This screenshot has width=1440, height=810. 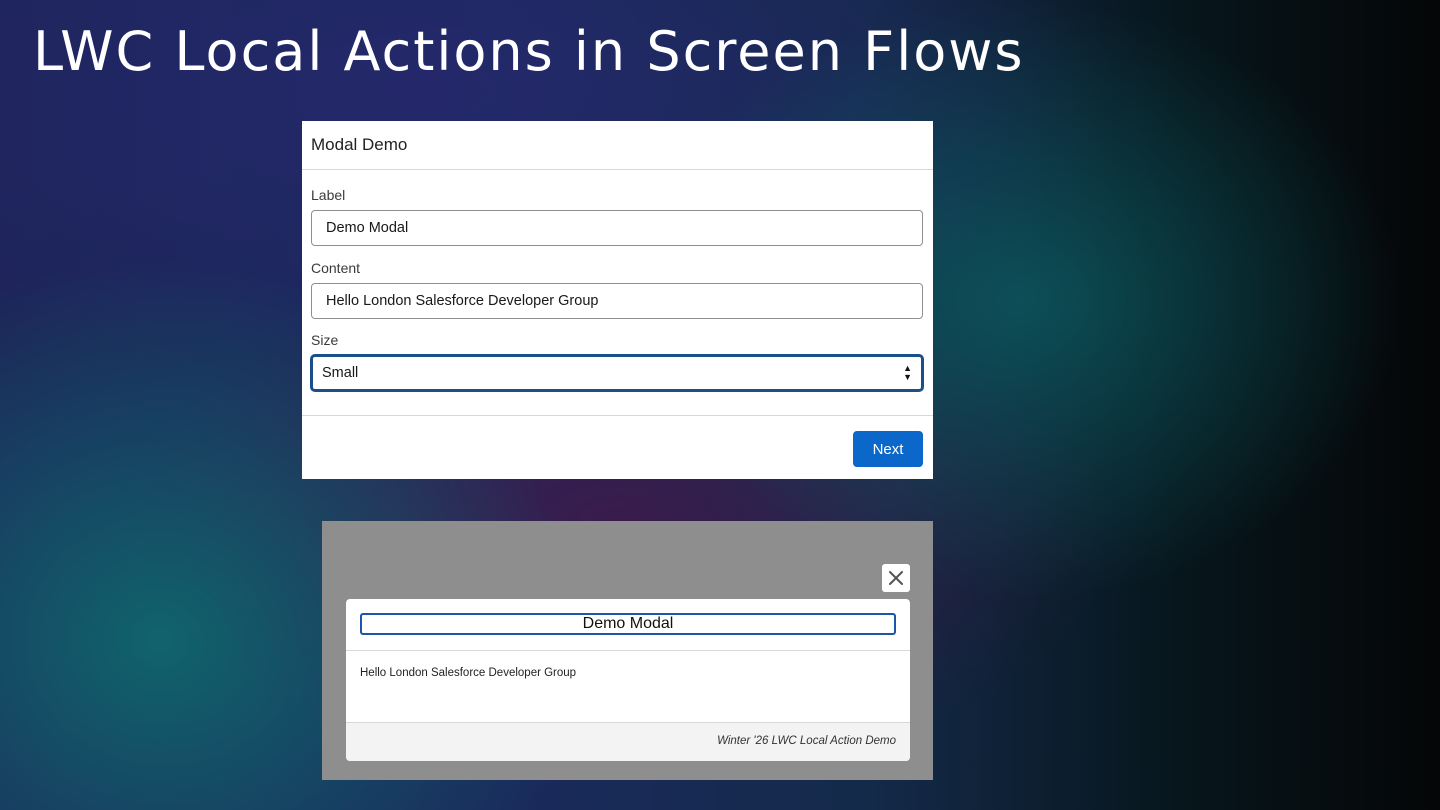 What do you see at coordinates (468, 673) in the screenshot?
I see `modal-body: Hello London Salesforce Developer Group` at bounding box center [468, 673].